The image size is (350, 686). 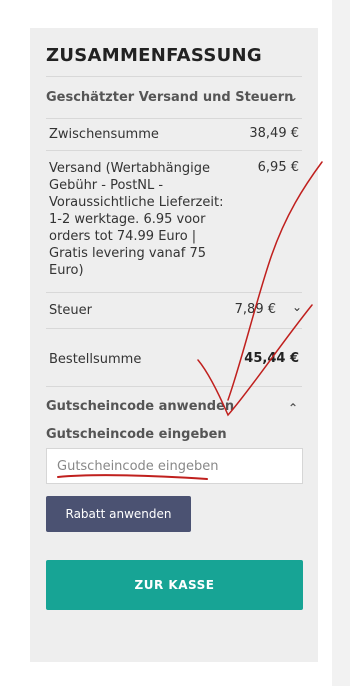 I want to click on shipping-tax-label: Geschätzter Versand und Steuern, so click(x=170, y=97).